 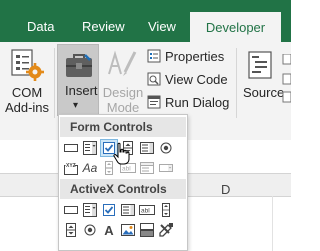 I want to click on button-icon, so click(x=71, y=148).